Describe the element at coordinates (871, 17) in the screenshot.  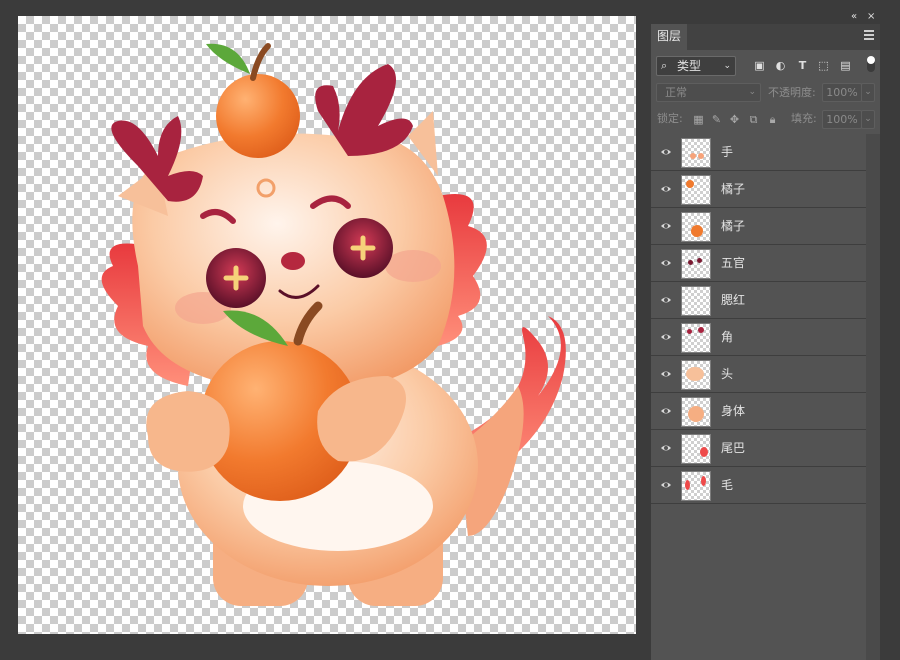
I see `close-panel-button: ×` at that location.